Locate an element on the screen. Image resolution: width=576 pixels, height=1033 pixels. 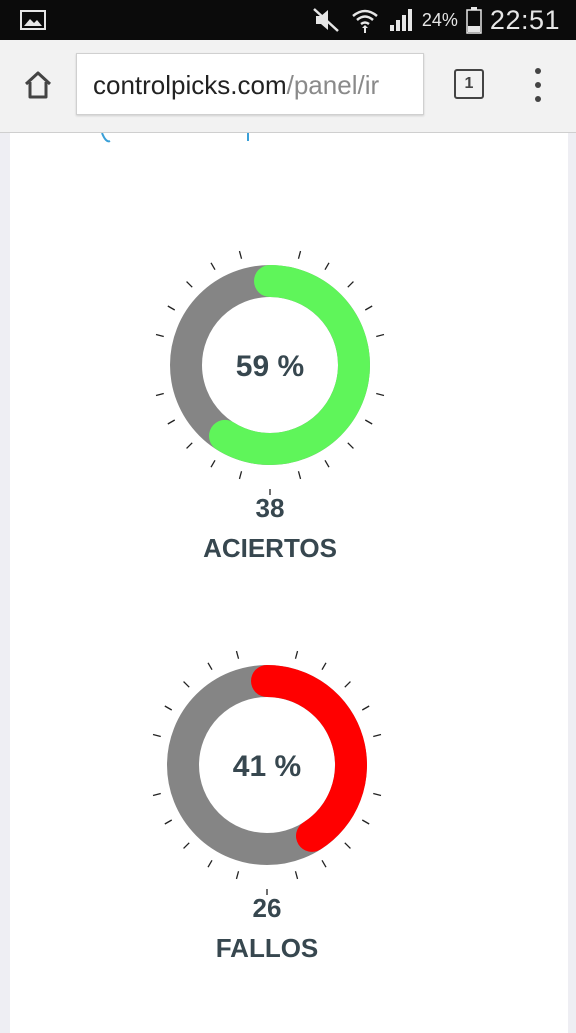
fallos-gauge: 41 % 26 FALLOS is located at coordinates (267, 805).